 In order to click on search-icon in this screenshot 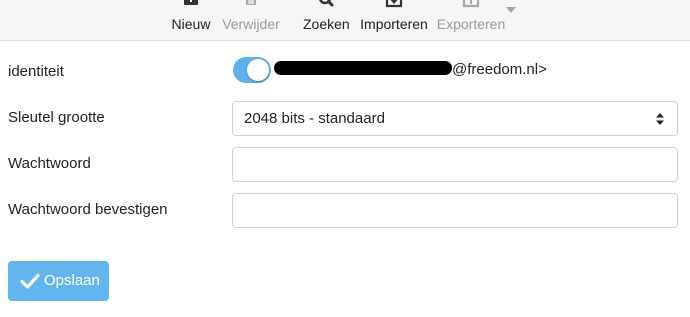, I will do `click(326, 3)`.